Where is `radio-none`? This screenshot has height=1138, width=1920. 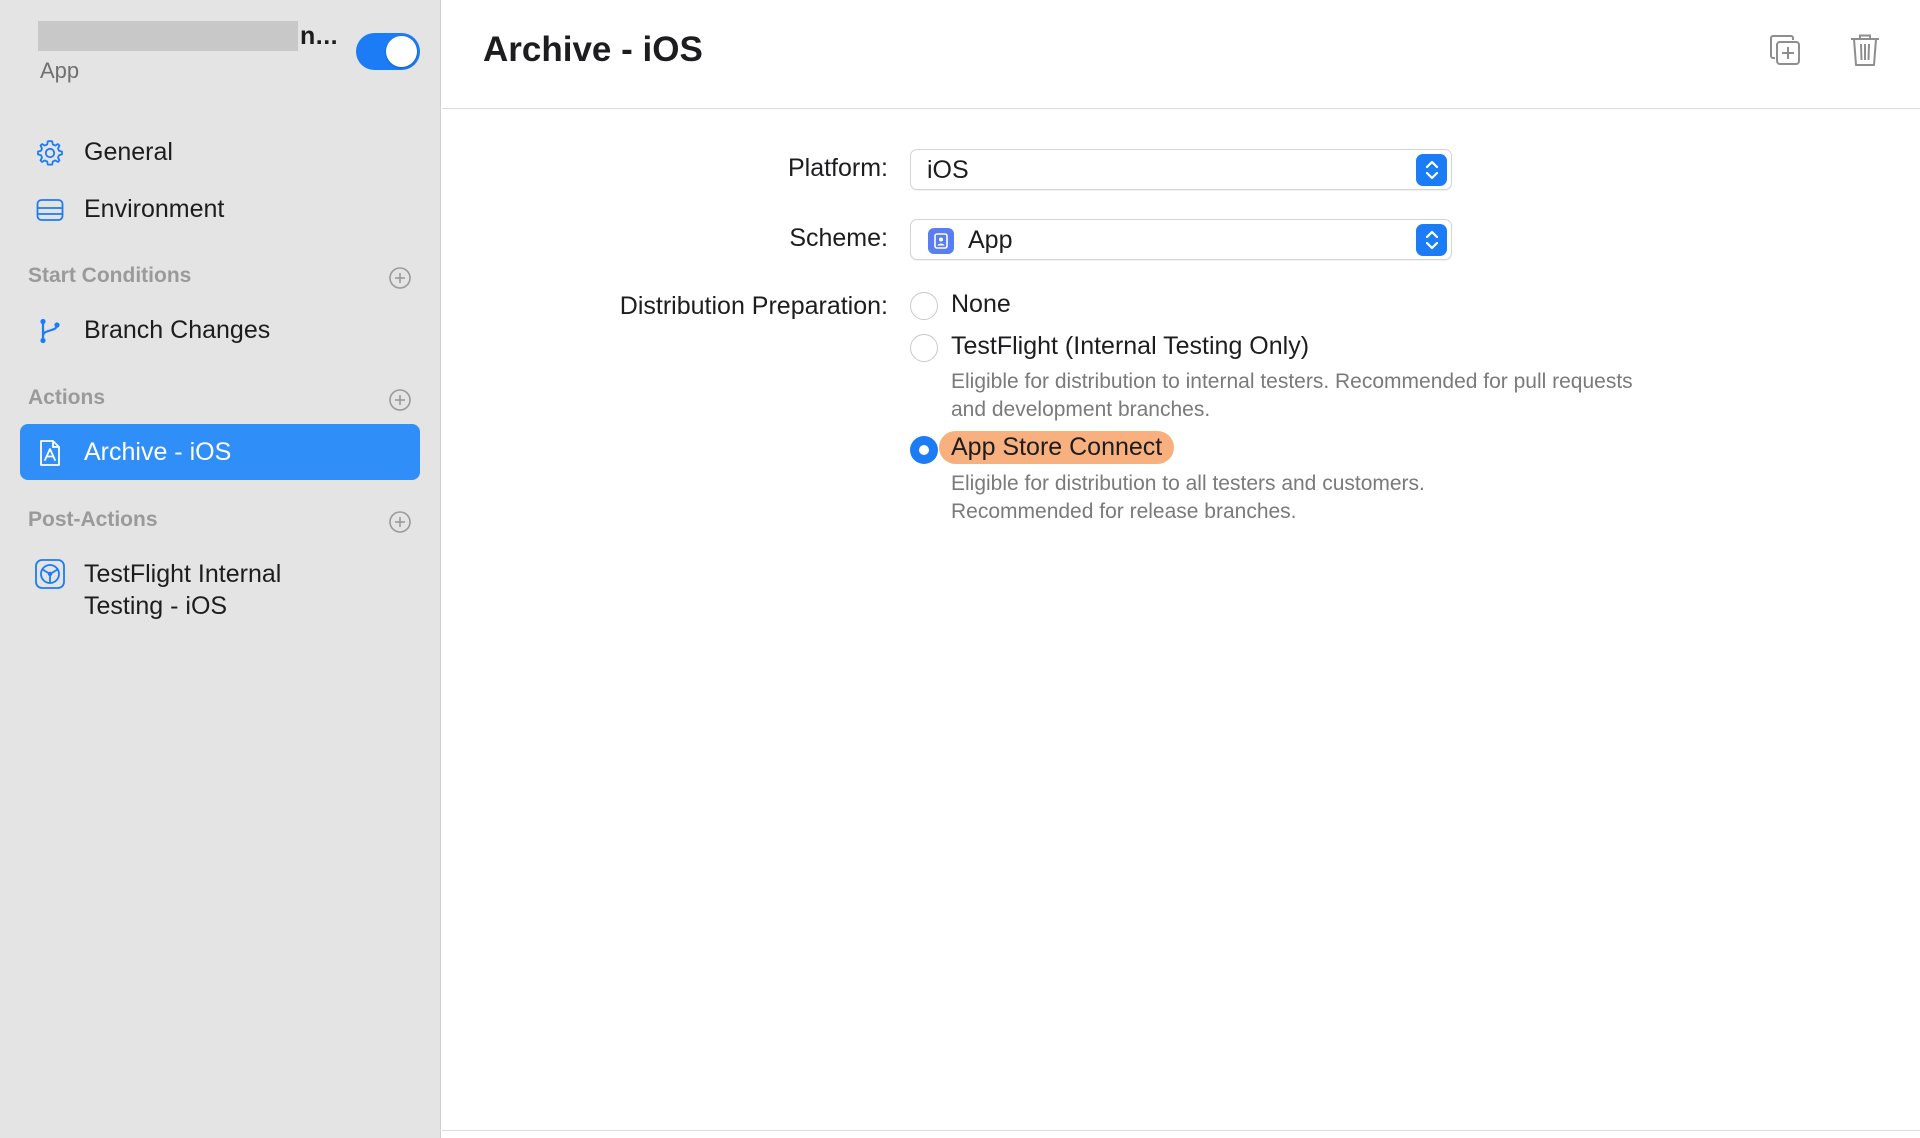
radio-none is located at coordinates (924, 306).